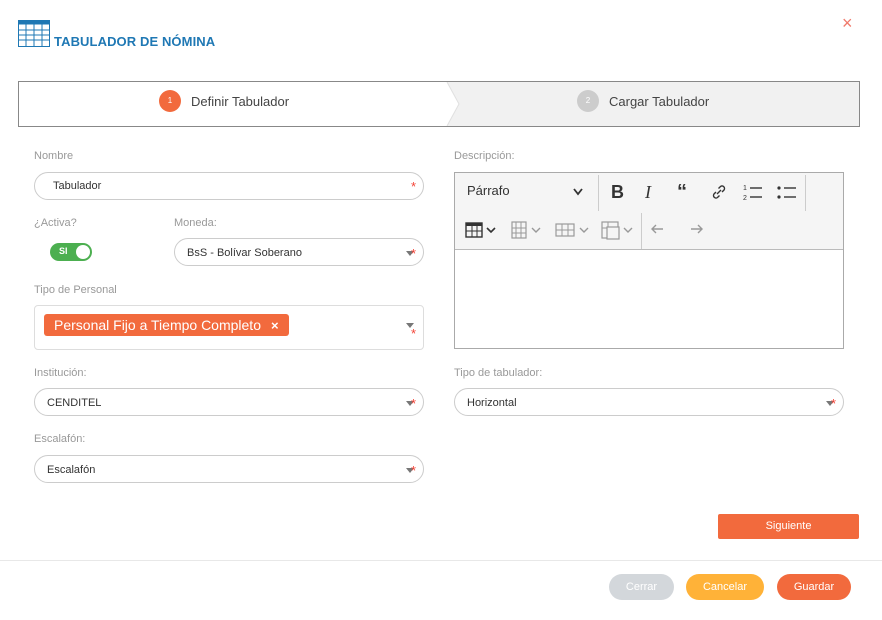  Describe the element at coordinates (71, 470) in the screenshot. I see `escalafon-value: Escalafón` at that location.